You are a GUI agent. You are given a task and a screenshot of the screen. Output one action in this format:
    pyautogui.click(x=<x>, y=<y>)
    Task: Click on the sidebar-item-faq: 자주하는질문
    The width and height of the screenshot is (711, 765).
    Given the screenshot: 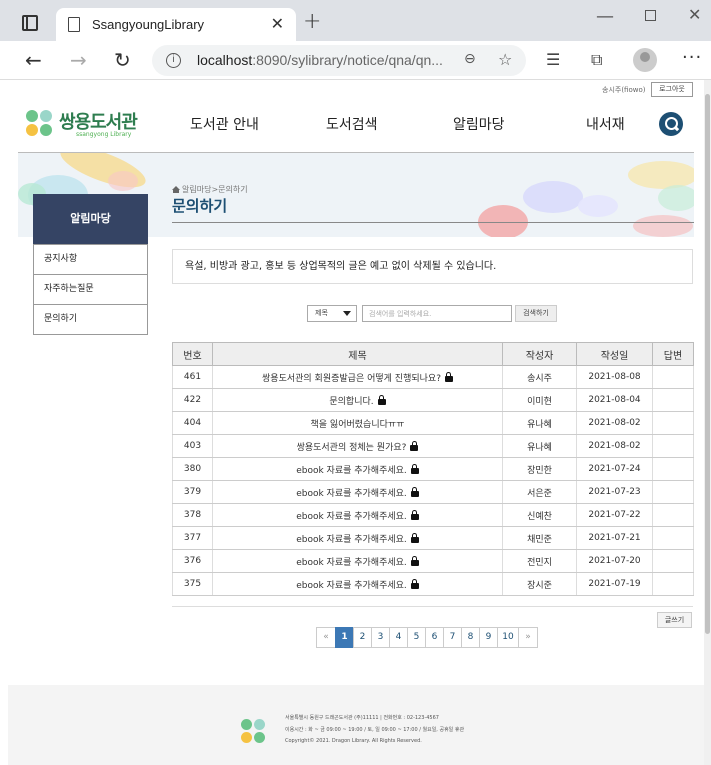 What is the action you would take?
    pyautogui.click(x=90, y=289)
    